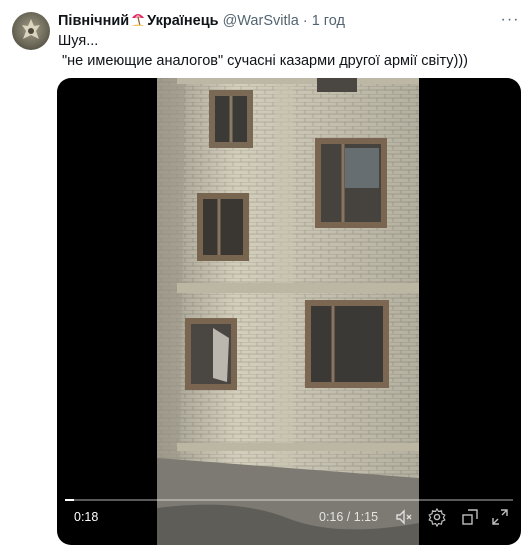  I want to click on tweet-header: Північний Українець @WarSvitla · 1 год, so click(201, 21).